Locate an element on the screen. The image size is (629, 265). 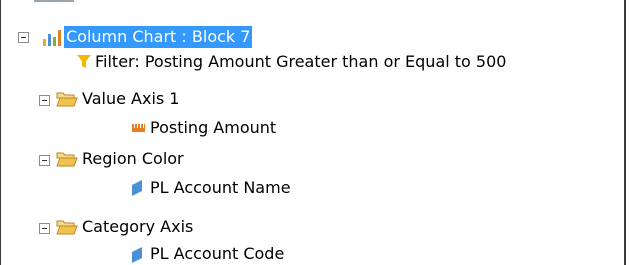
tree-node-label: Category Axis is located at coordinates (137, 227).